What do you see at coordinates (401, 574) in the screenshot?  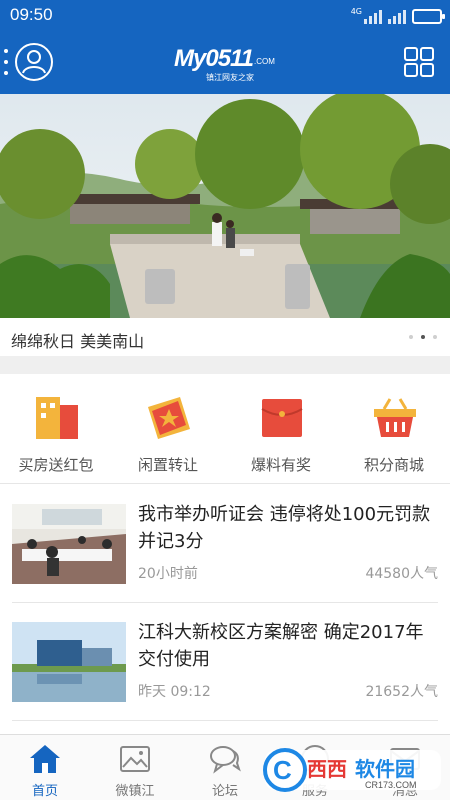 I see `news-views: 44580人气` at bounding box center [401, 574].